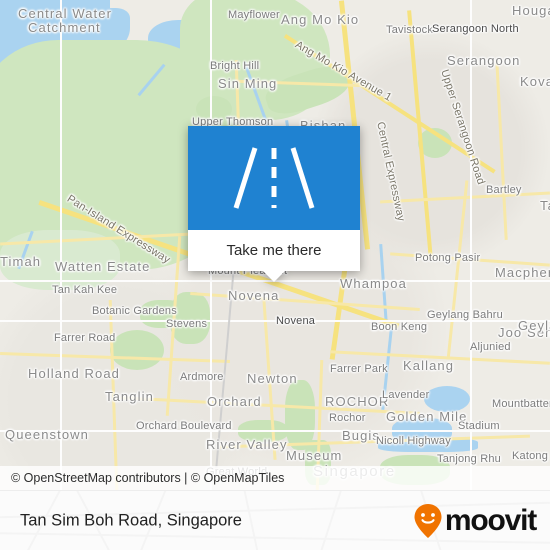 The image size is (550, 550). What do you see at coordinates (85, 338) in the screenshot?
I see `map-label: Farrer Road` at bounding box center [85, 338].